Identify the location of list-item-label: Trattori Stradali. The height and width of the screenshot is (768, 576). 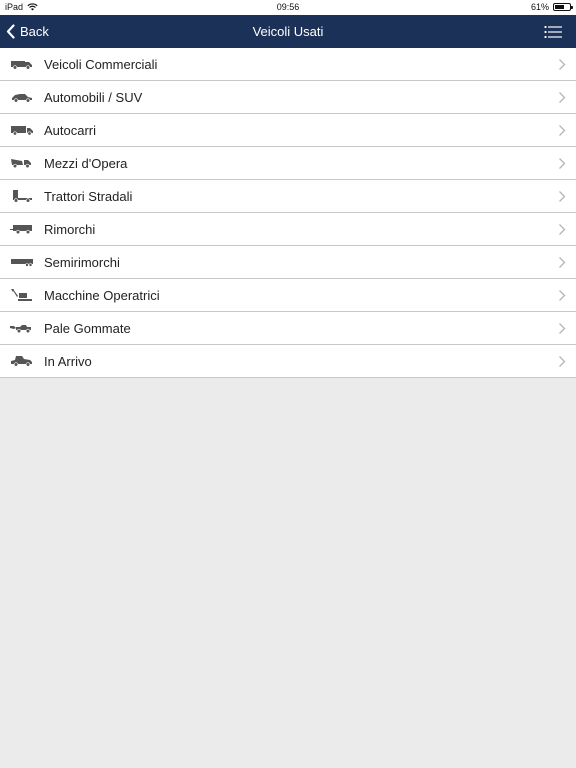
(88, 196).